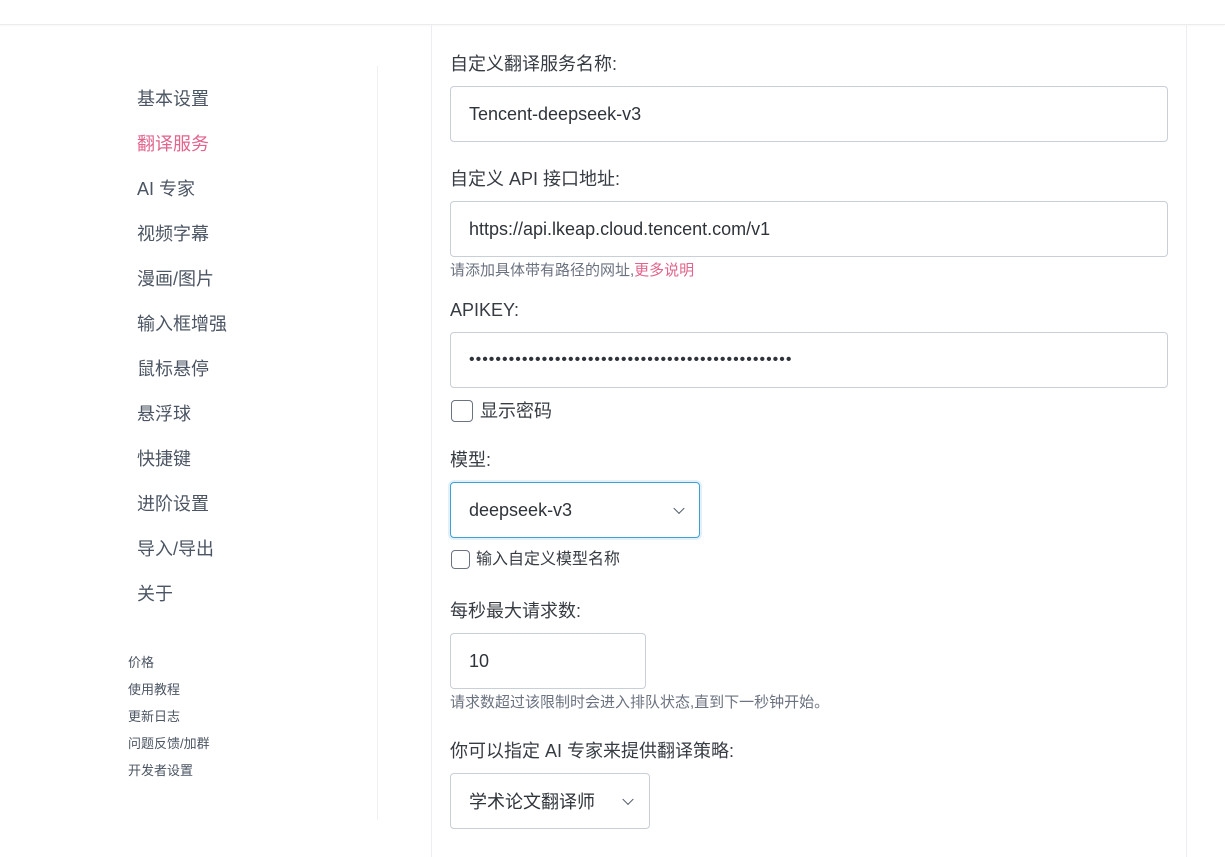 The image size is (1225, 857). What do you see at coordinates (534, 64) in the screenshot?
I see `service-name-label: 自定义翻译服务名称:` at bounding box center [534, 64].